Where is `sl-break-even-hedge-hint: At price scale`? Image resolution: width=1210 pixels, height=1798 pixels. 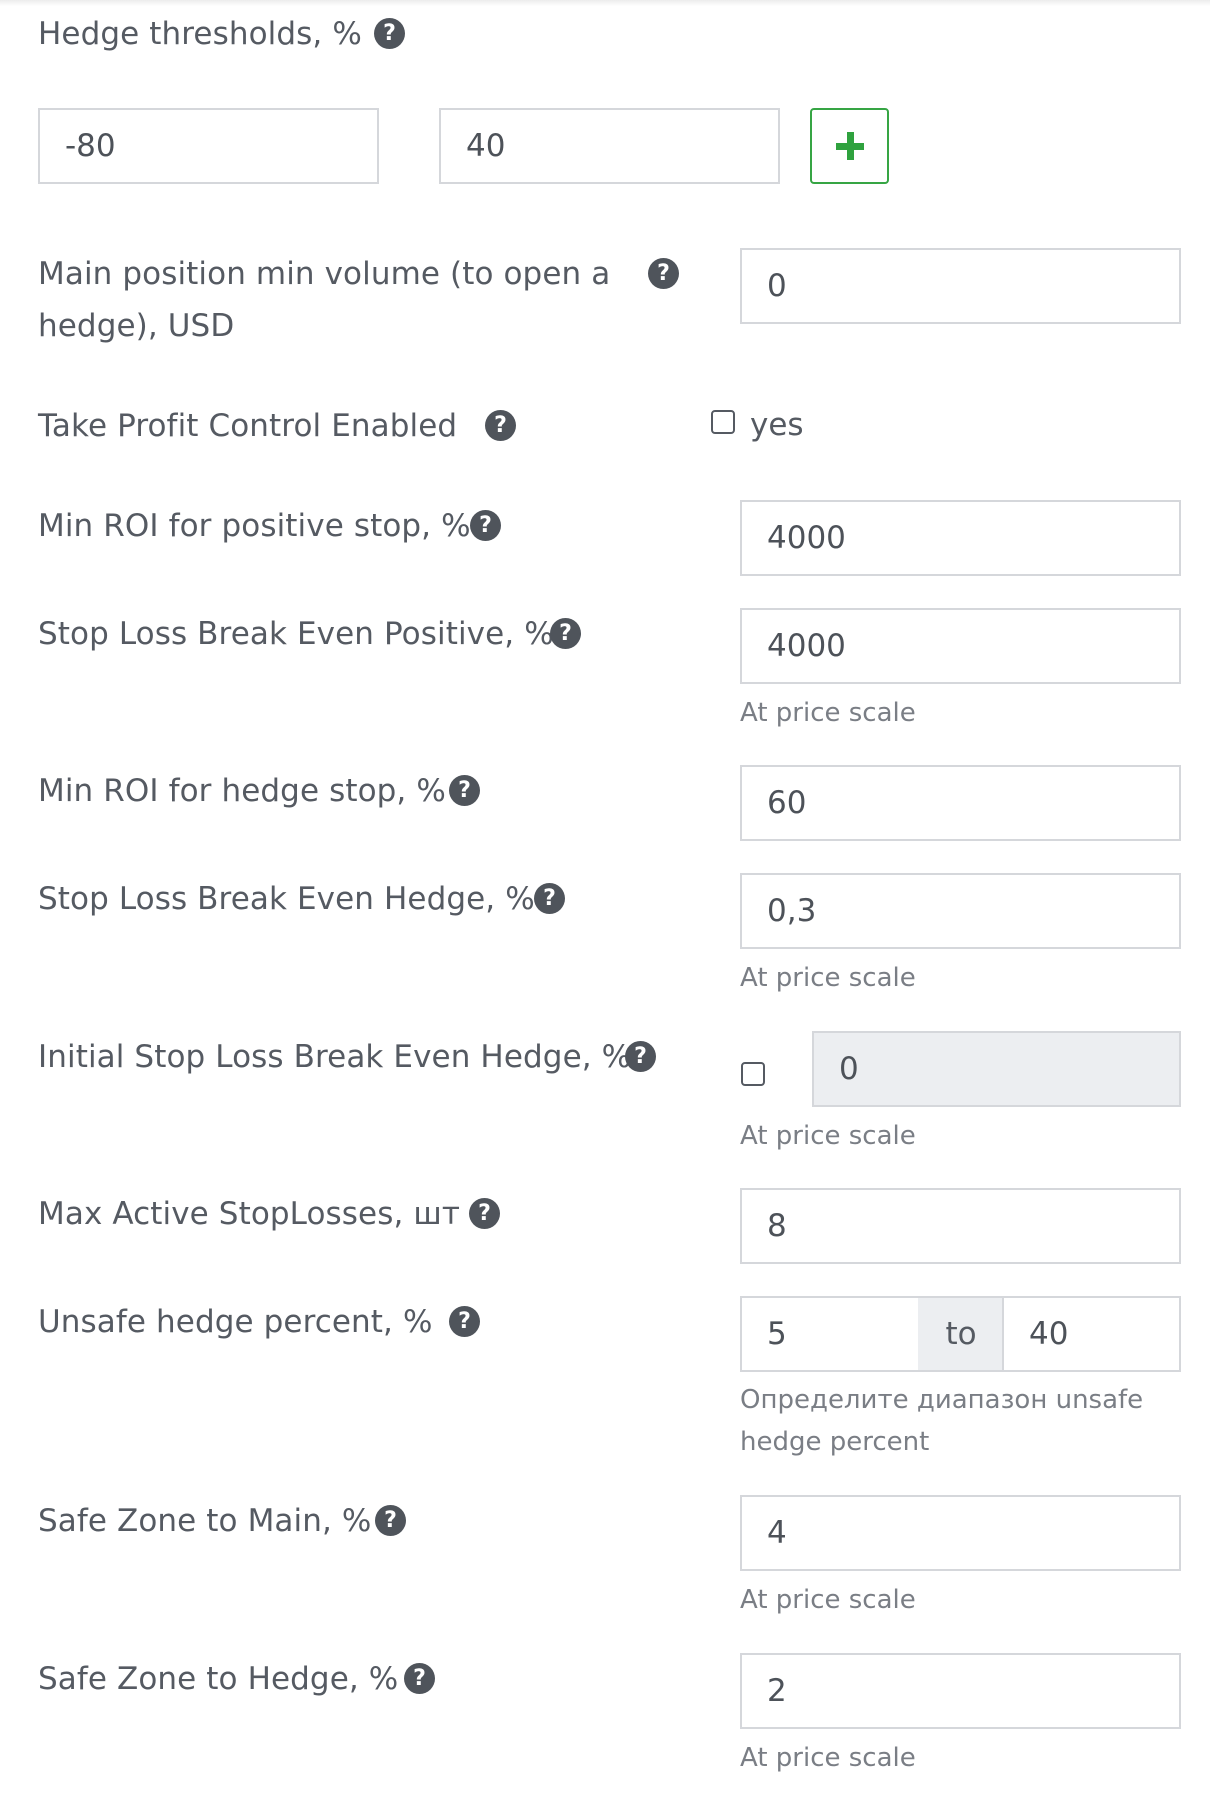
sl-break-even-hedge-hint: At price scale is located at coordinates (828, 978).